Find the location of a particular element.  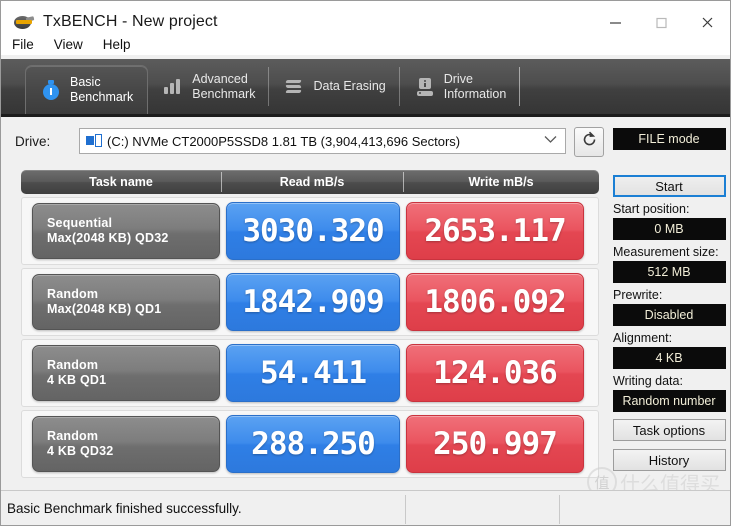

start-button: Start is located at coordinates (669, 186).